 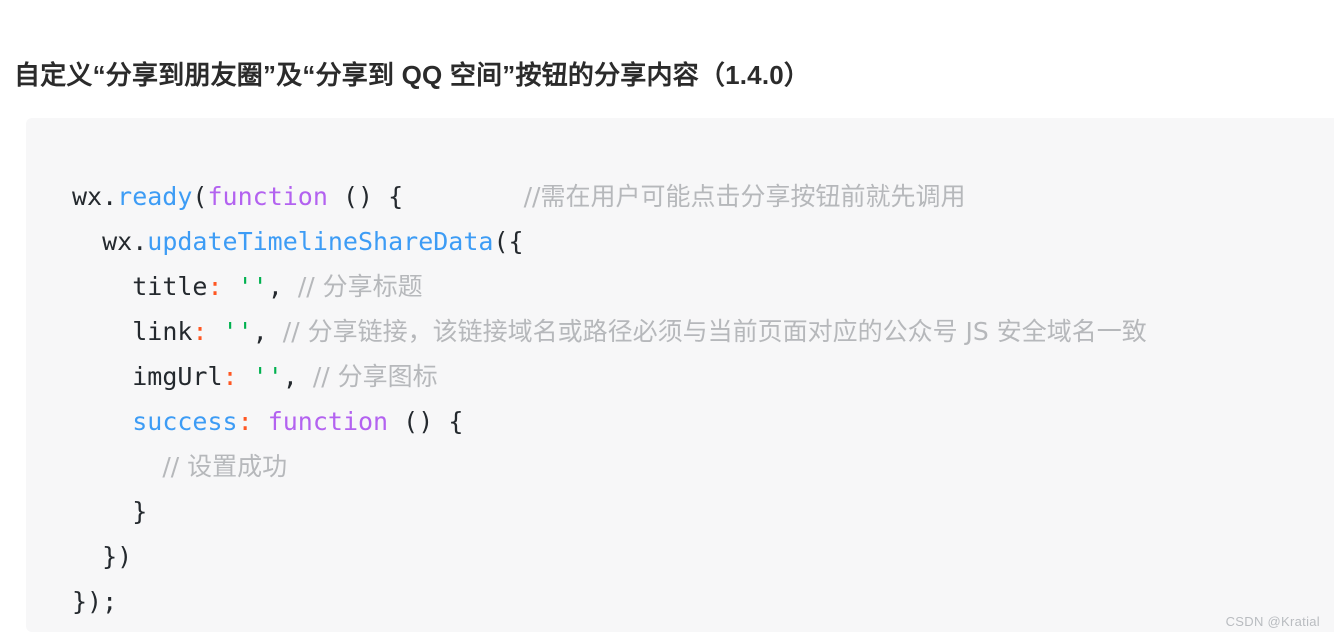 What do you see at coordinates (703, 376) in the screenshot?
I see `code-line: imgUrl: '', // 分享图标` at bounding box center [703, 376].